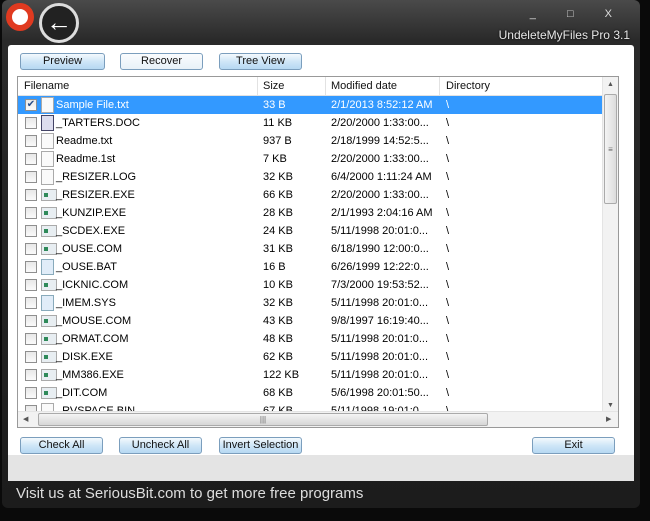 The height and width of the screenshot is (521, 650). Describe the element at coordinates (310, 86) in the screenshot. I see `list-header: Filename Size Modified date Directory` at that location.